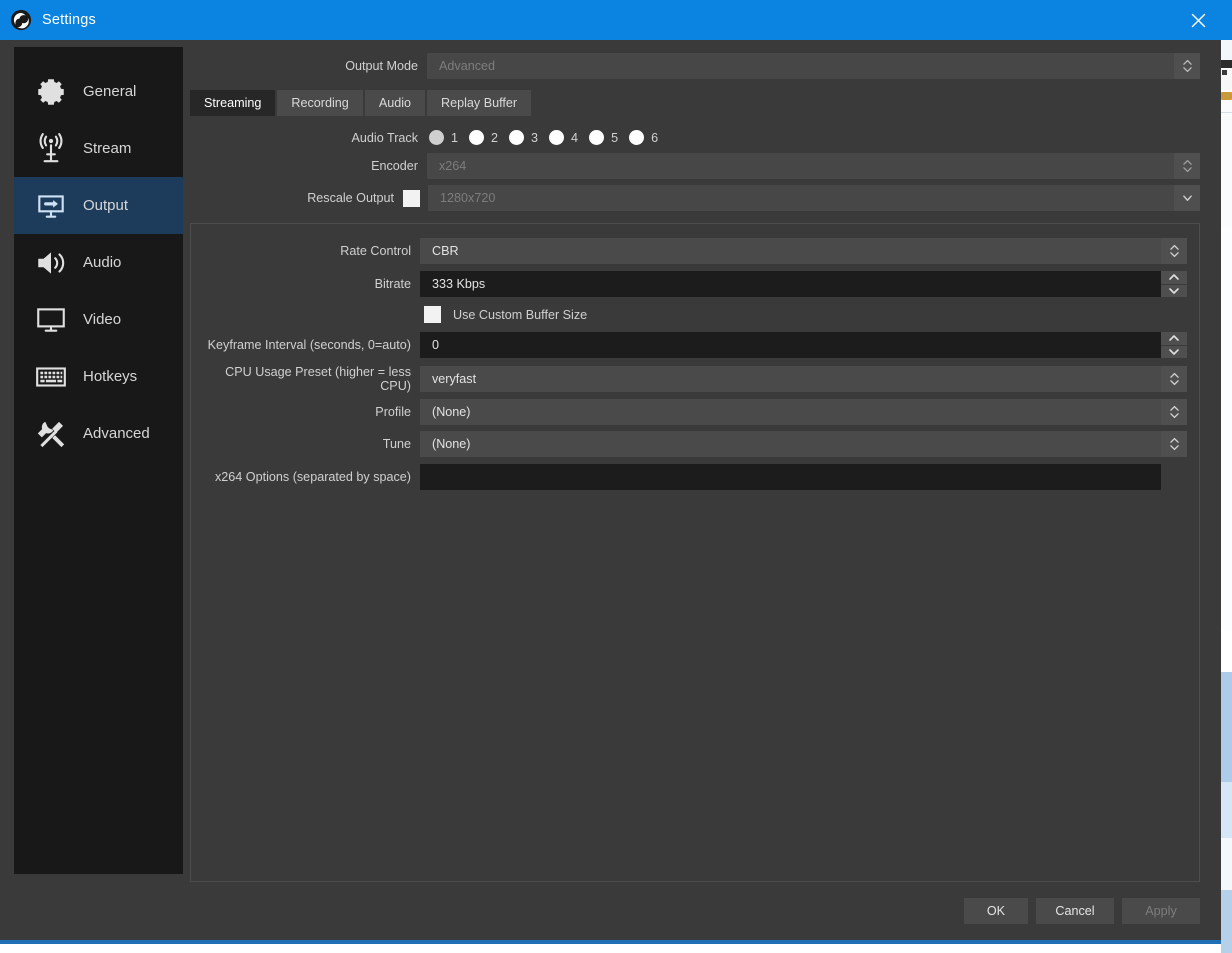 The height and width of the screenshot is (953, 1232). What do you see at coordinates (116, 433) in the screenshot?
I see `sidebar-item-label: Advanced` at bounding box center [116, 433].